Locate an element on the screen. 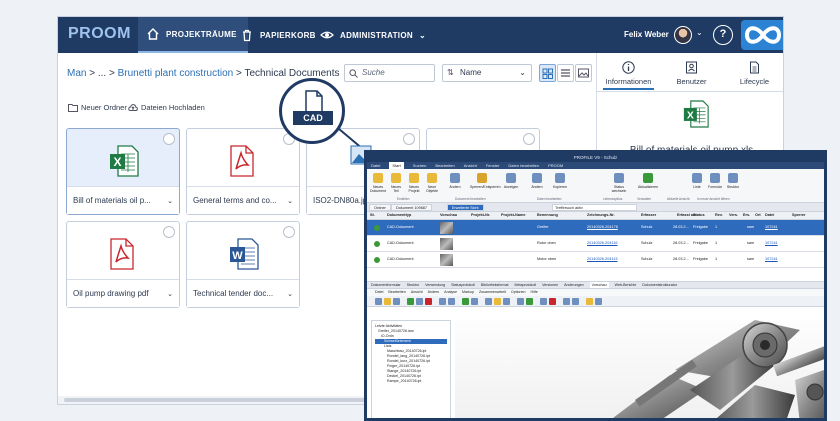 Image resolution: width=840 pixels, height=421 pixels. breadcrumb-project: Brunetti plant construction is located at coordinates (176, 73).